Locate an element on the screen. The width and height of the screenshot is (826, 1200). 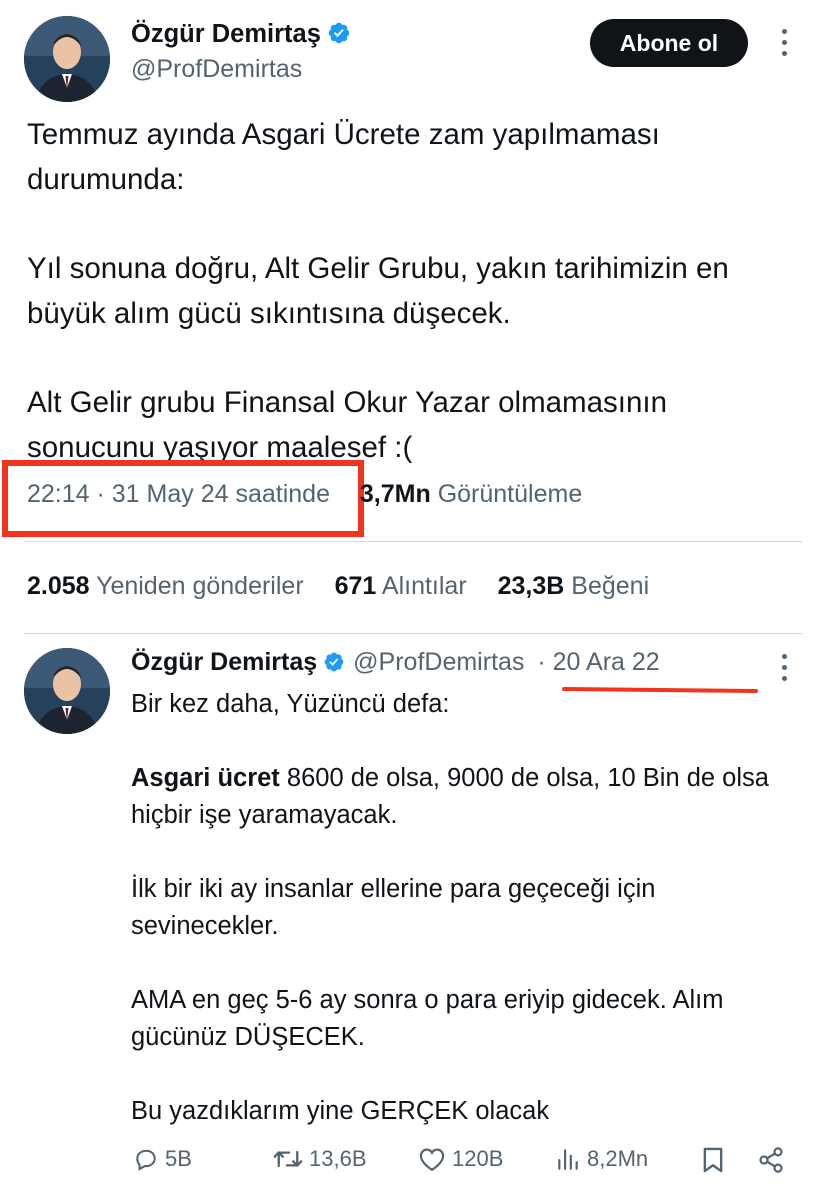
reply-icon is located at coordinates (146, 1160).